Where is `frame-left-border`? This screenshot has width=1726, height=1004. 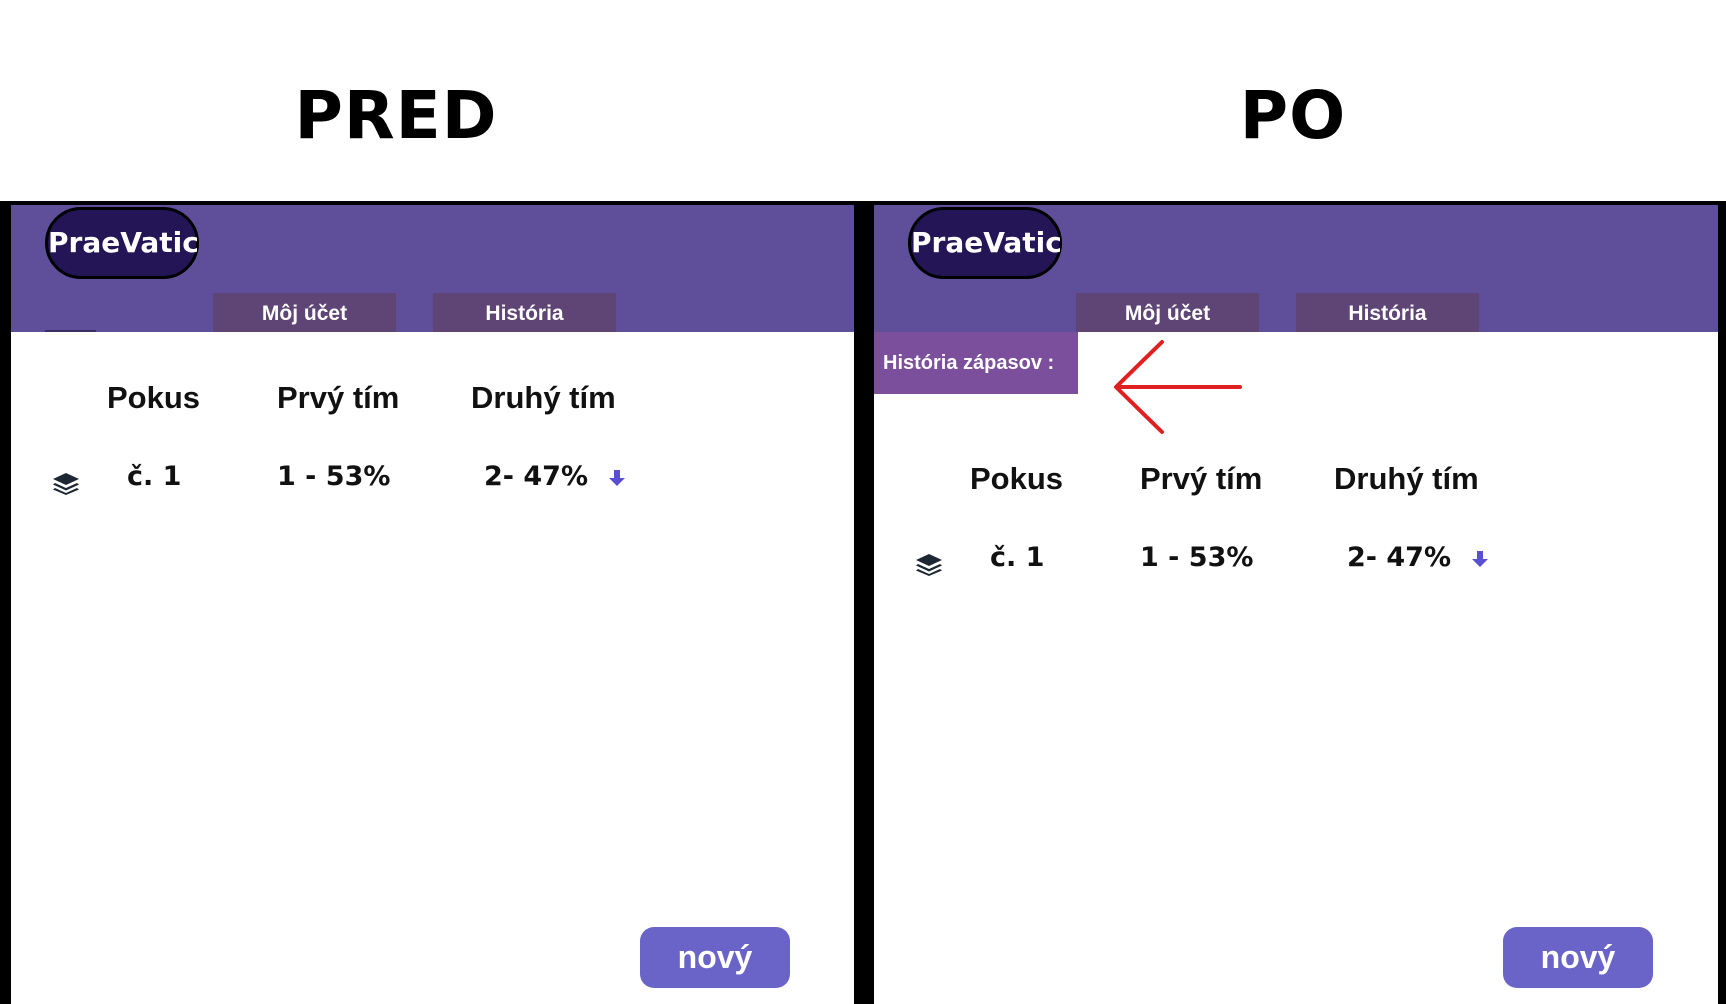 frame-left-border is located at coordinates (5, 602).